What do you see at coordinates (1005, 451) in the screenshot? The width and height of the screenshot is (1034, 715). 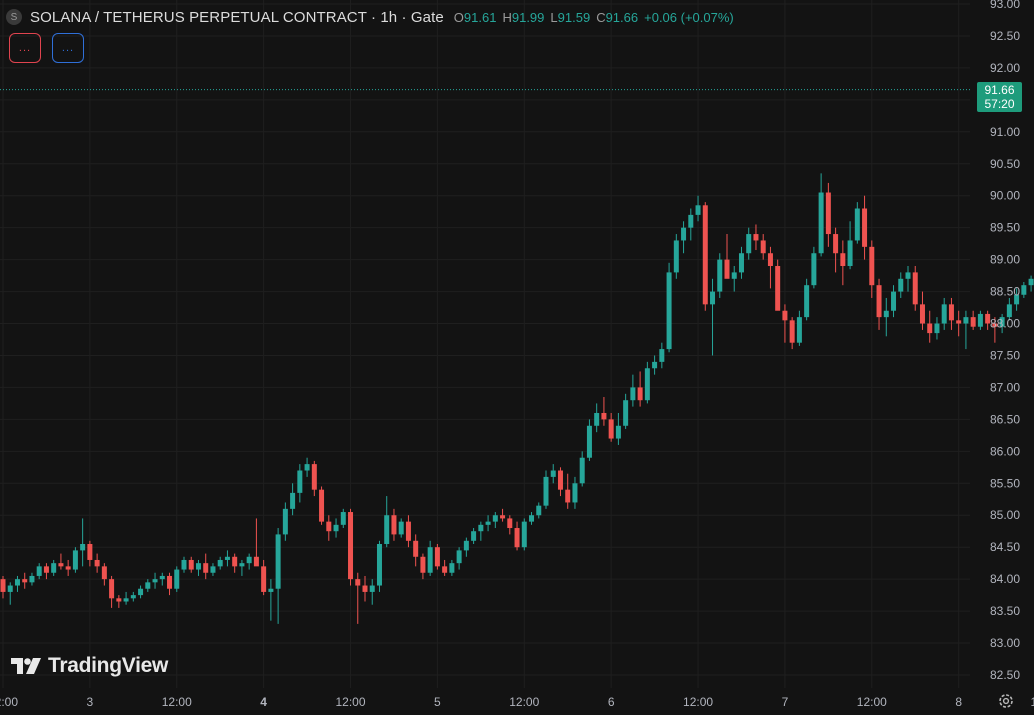 I see `price-tick-label: 86.00` at bounding box center [1005, 451].